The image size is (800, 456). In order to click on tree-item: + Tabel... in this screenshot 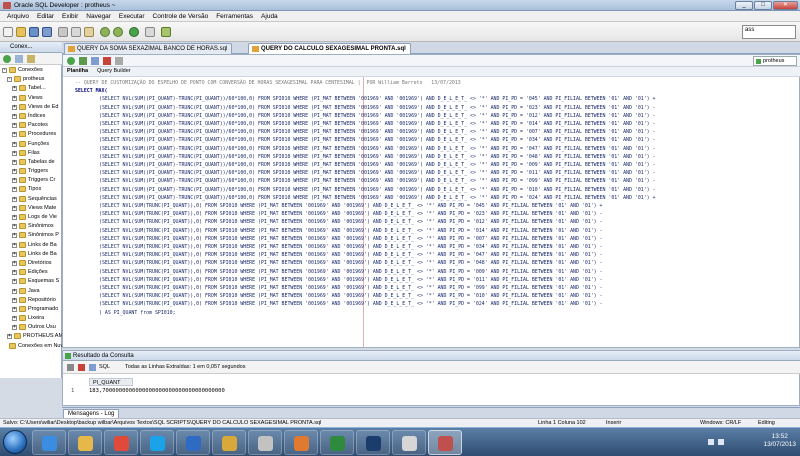, I will do `click(31, 88)`.